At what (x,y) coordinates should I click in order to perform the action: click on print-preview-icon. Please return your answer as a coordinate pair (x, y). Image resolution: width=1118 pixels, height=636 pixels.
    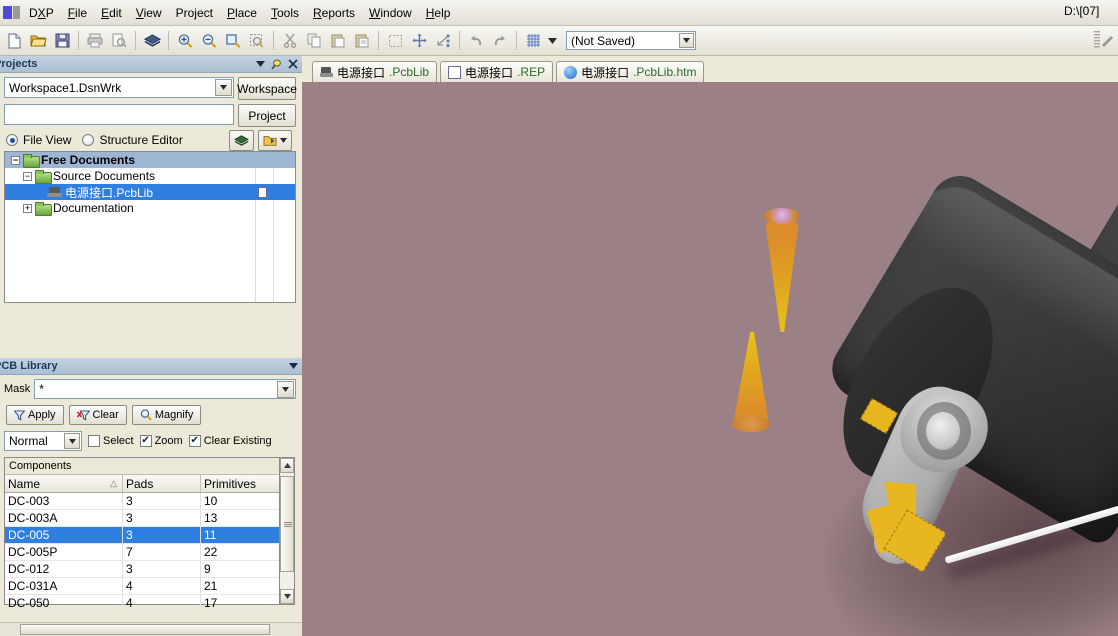
    Looking at the image, I should click on (119, 41).